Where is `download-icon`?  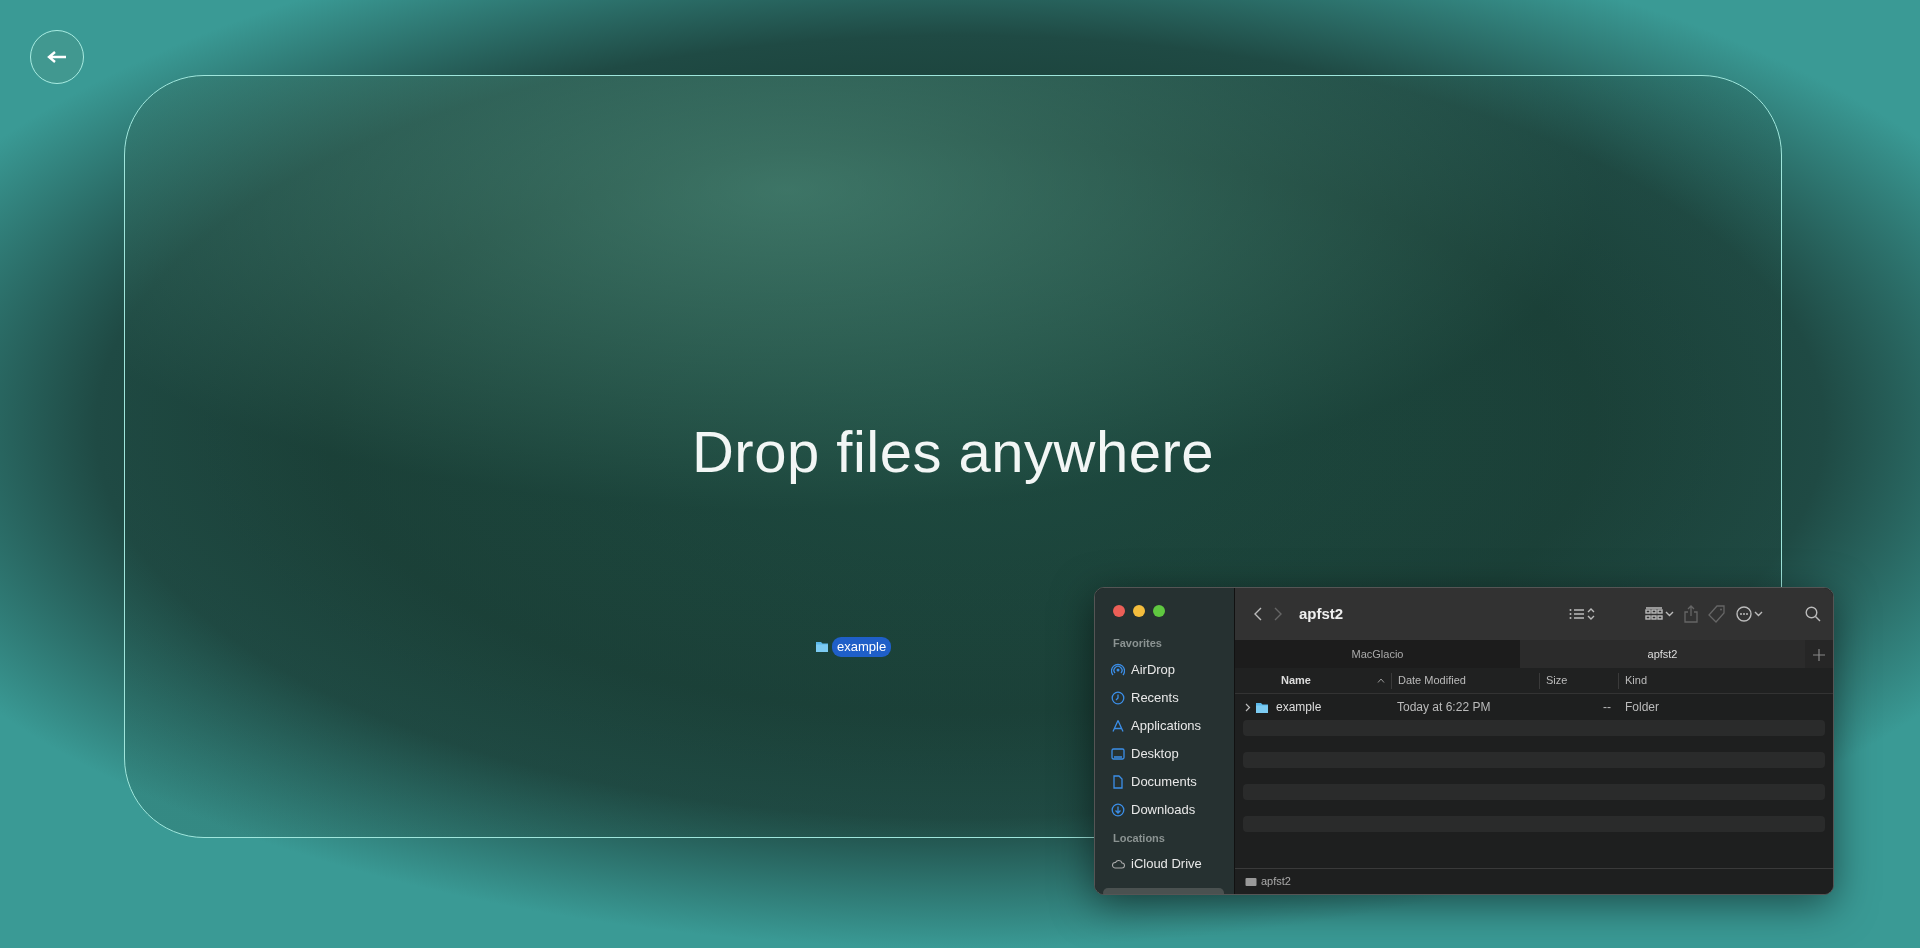
download-icon is located at coordinates (1118, 809).